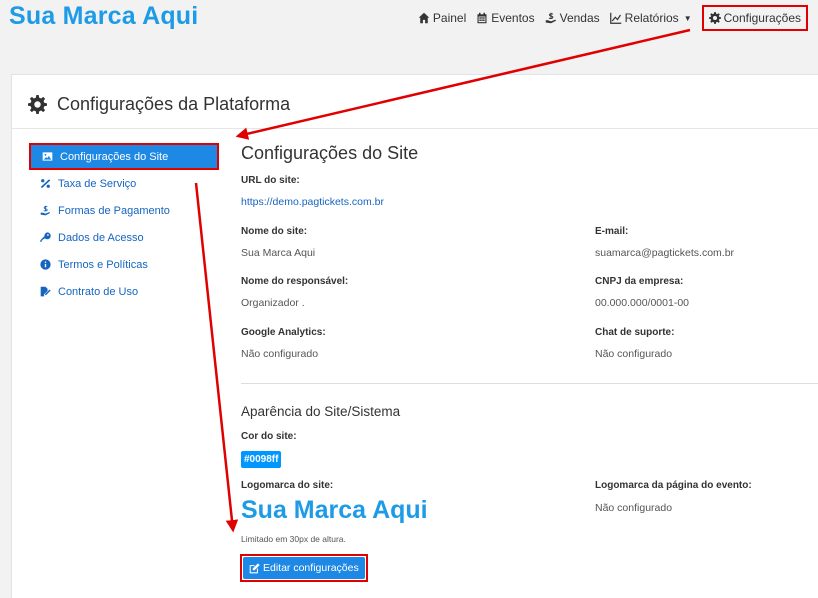 The image size is (818, 598). Describe the element at coordinates (270, 180) in the screenshot. I see `url-label: URL do site:` at that location.